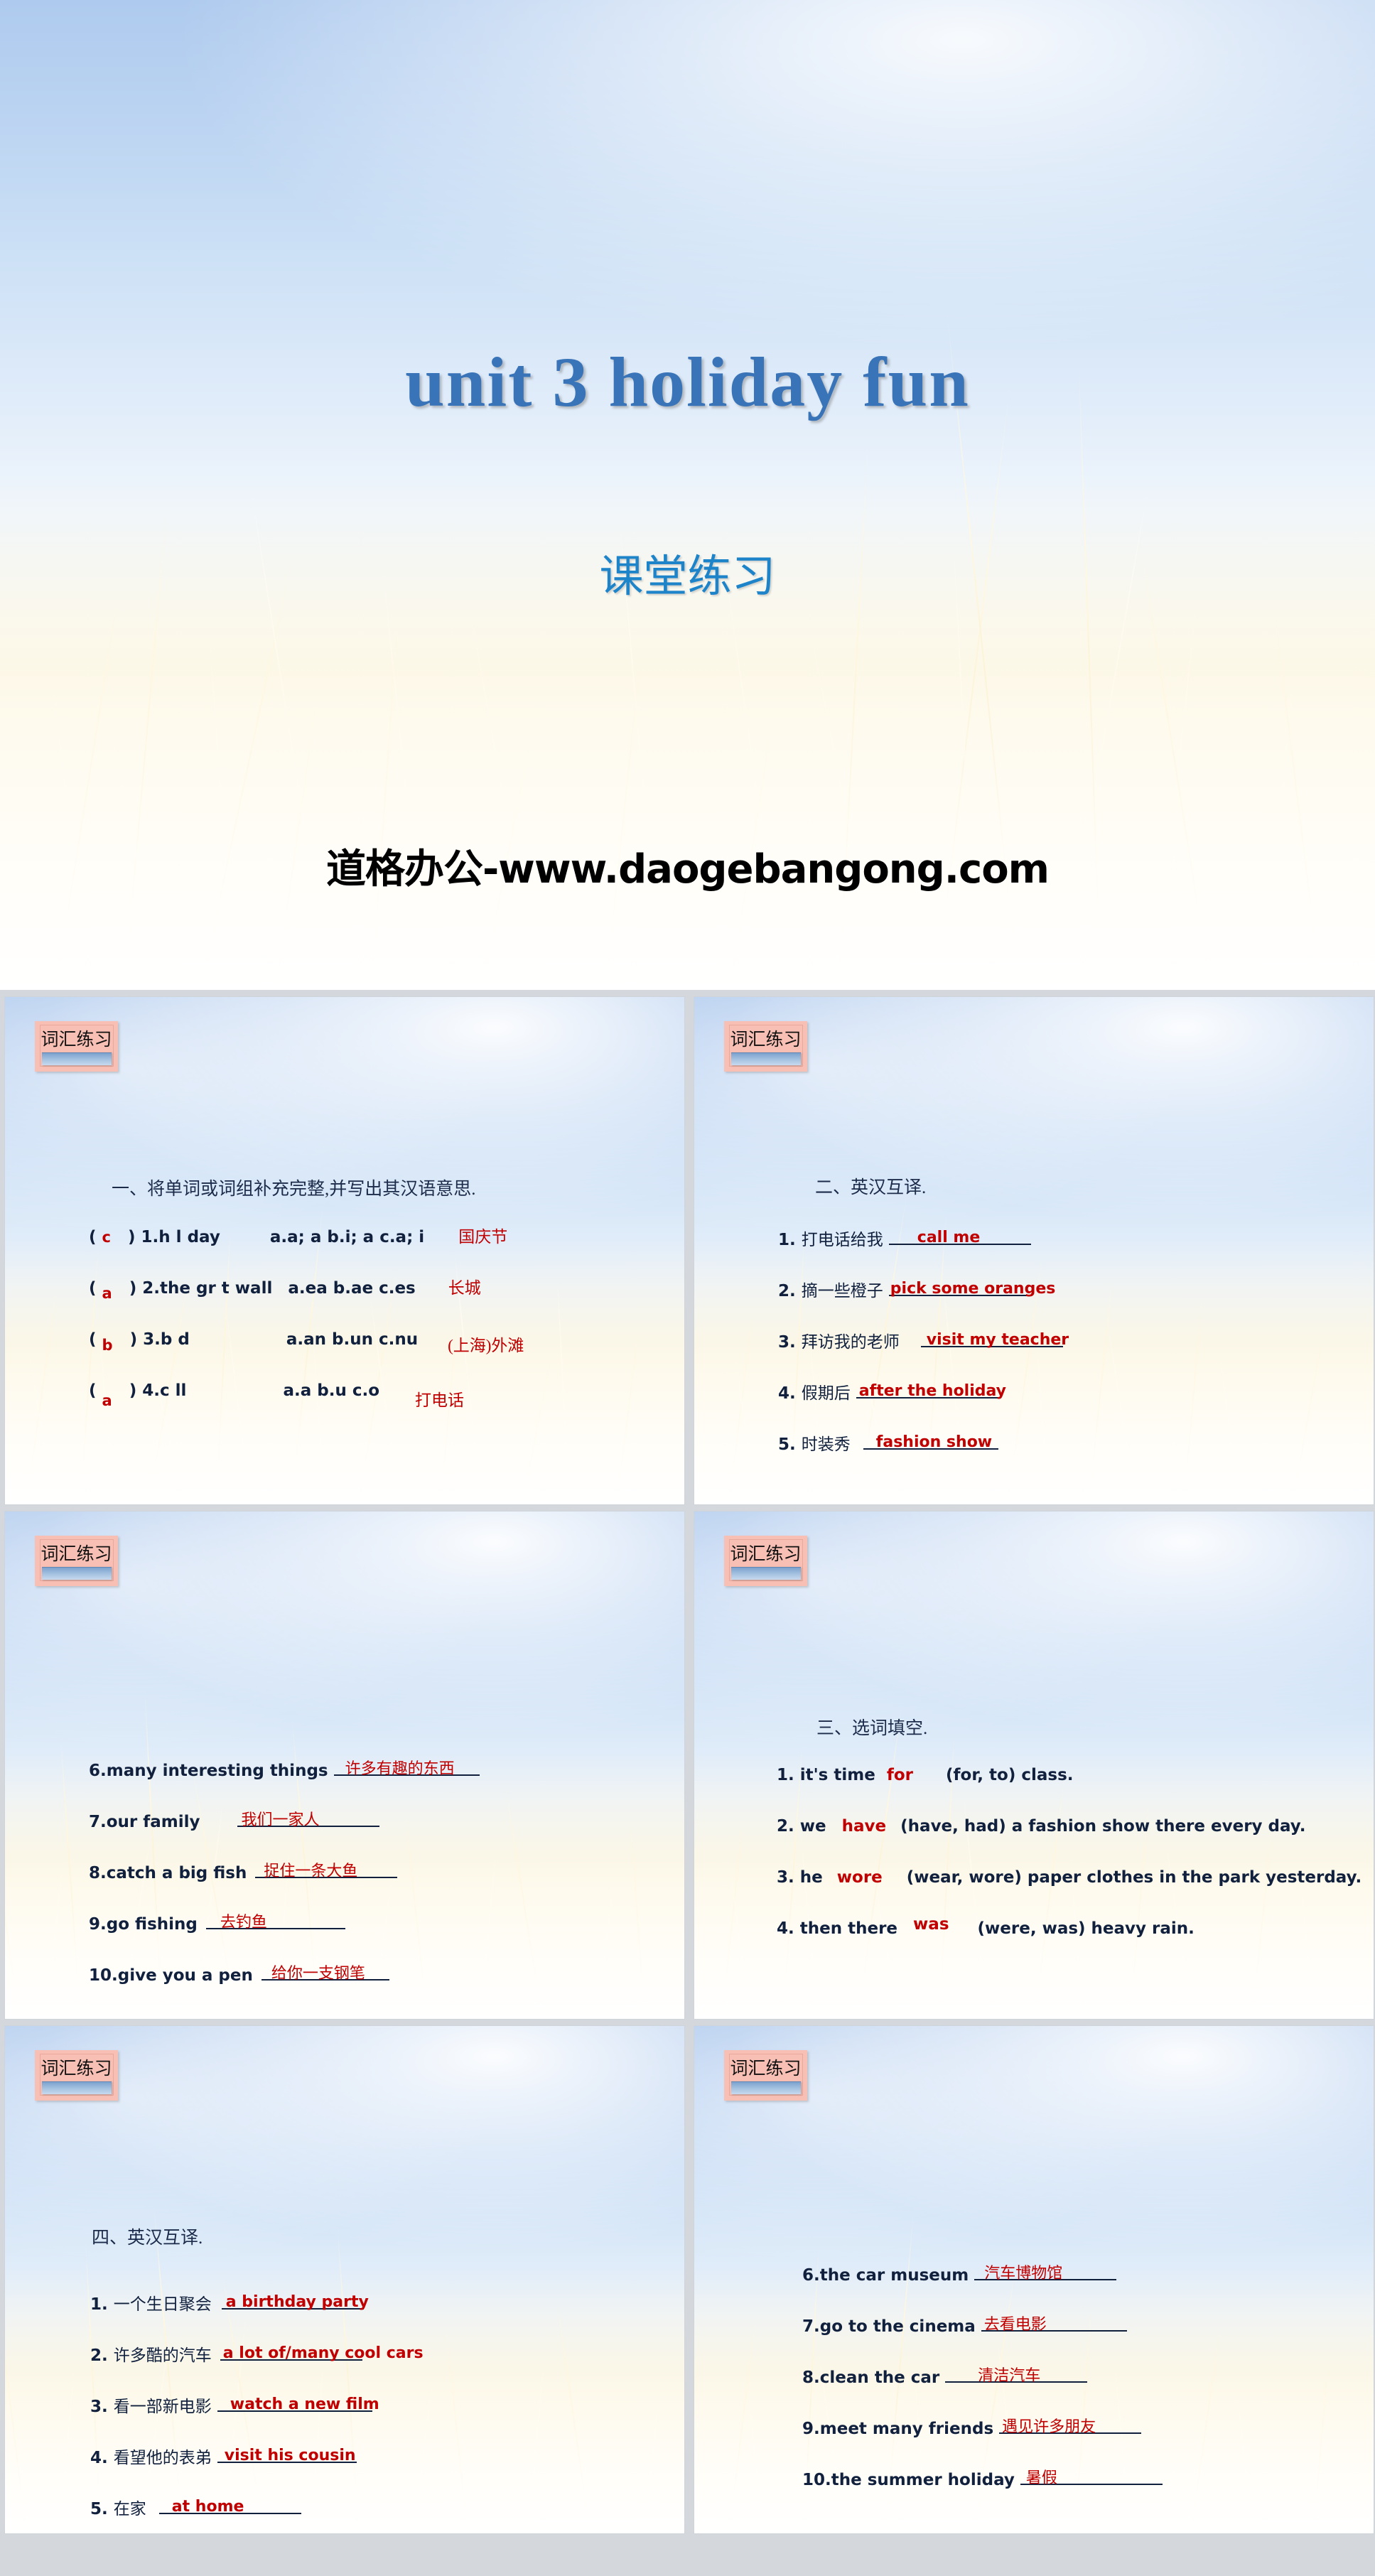 This screenshot has width=1375, height=2576. I want to click on question-options: a.a b.u c.o, so click(331, 1390).